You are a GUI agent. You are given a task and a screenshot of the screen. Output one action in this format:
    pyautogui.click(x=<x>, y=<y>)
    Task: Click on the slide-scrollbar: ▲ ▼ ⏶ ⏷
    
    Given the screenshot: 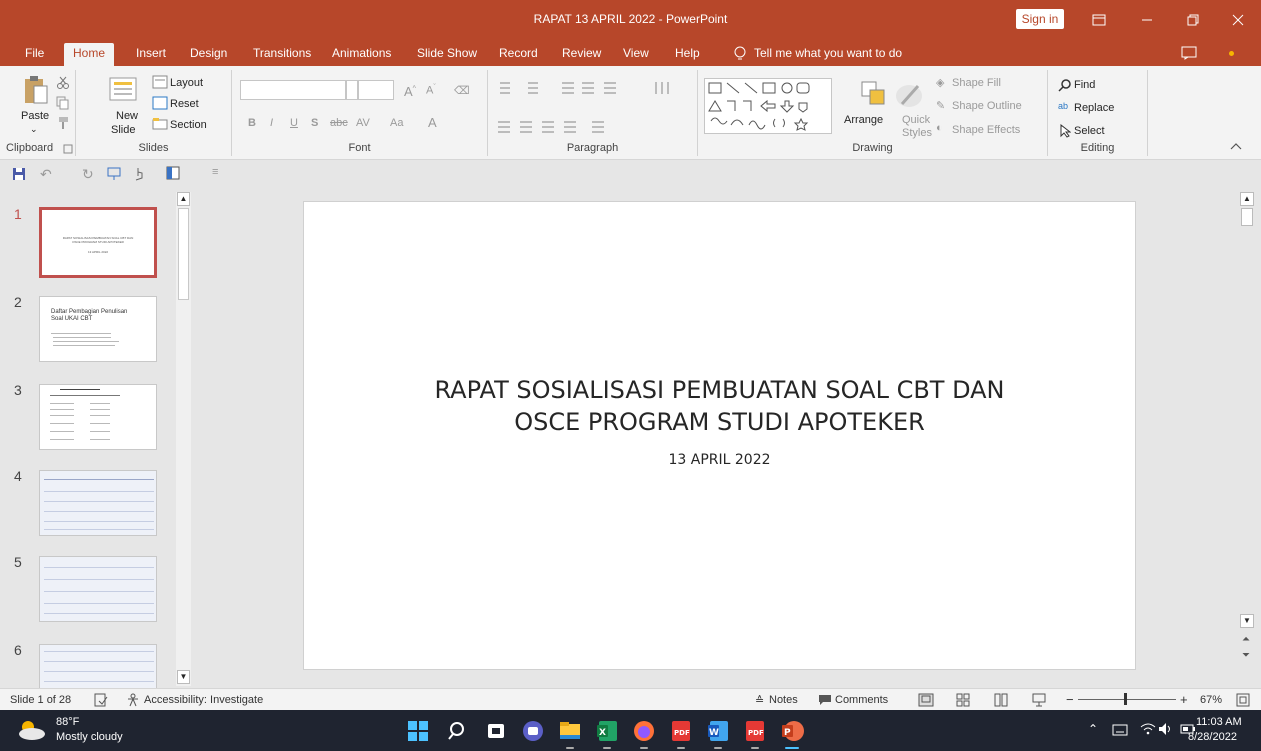 What is the action you would take?
    pyautogui.click(x=1247, y=438)
    